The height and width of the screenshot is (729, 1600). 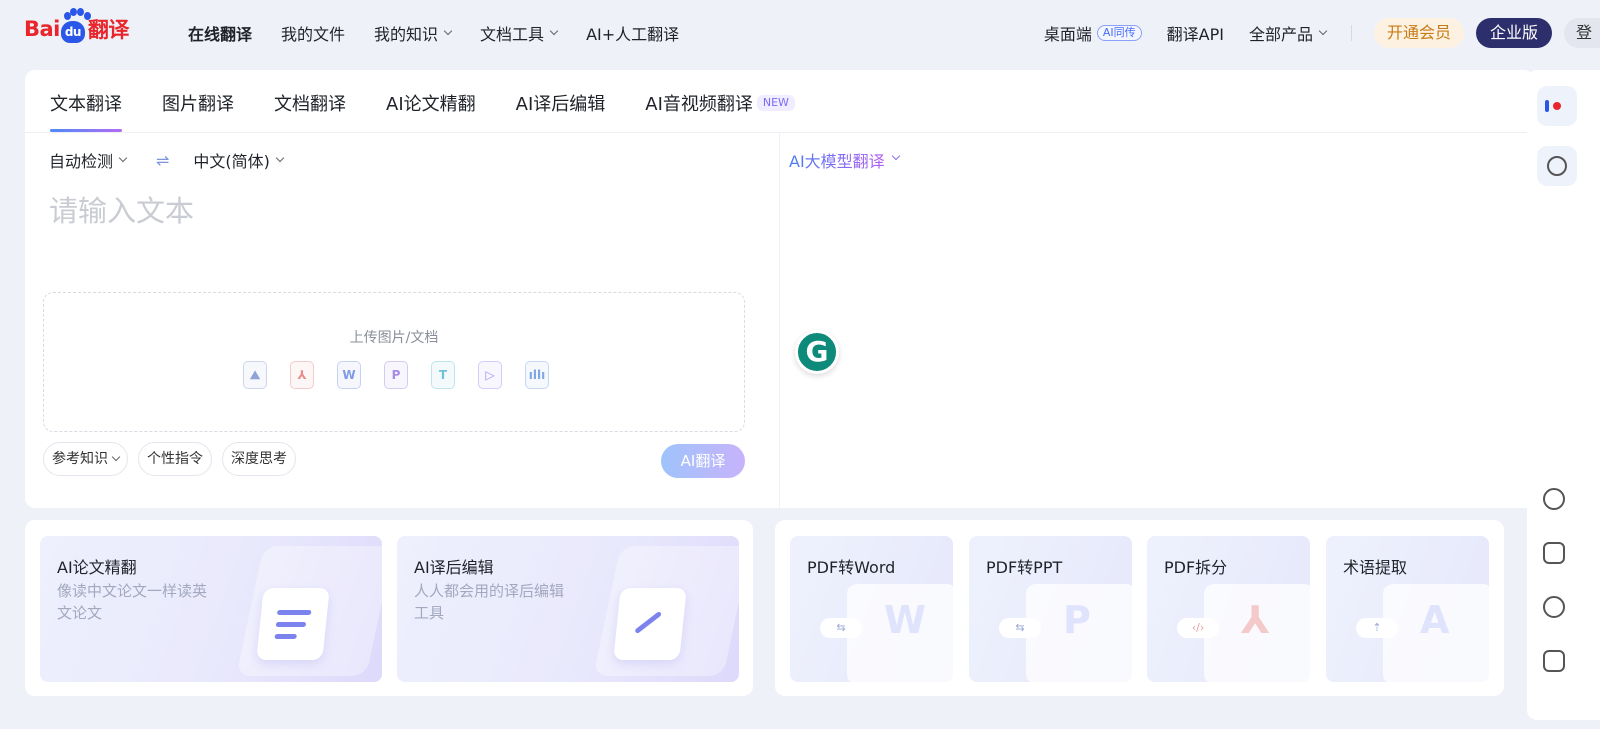 What do you see at coordinates (132, 602) in the screenshot?
I see `feature-desc: 像读中文论文一样读英文论文` at bounding box center [132, 602].